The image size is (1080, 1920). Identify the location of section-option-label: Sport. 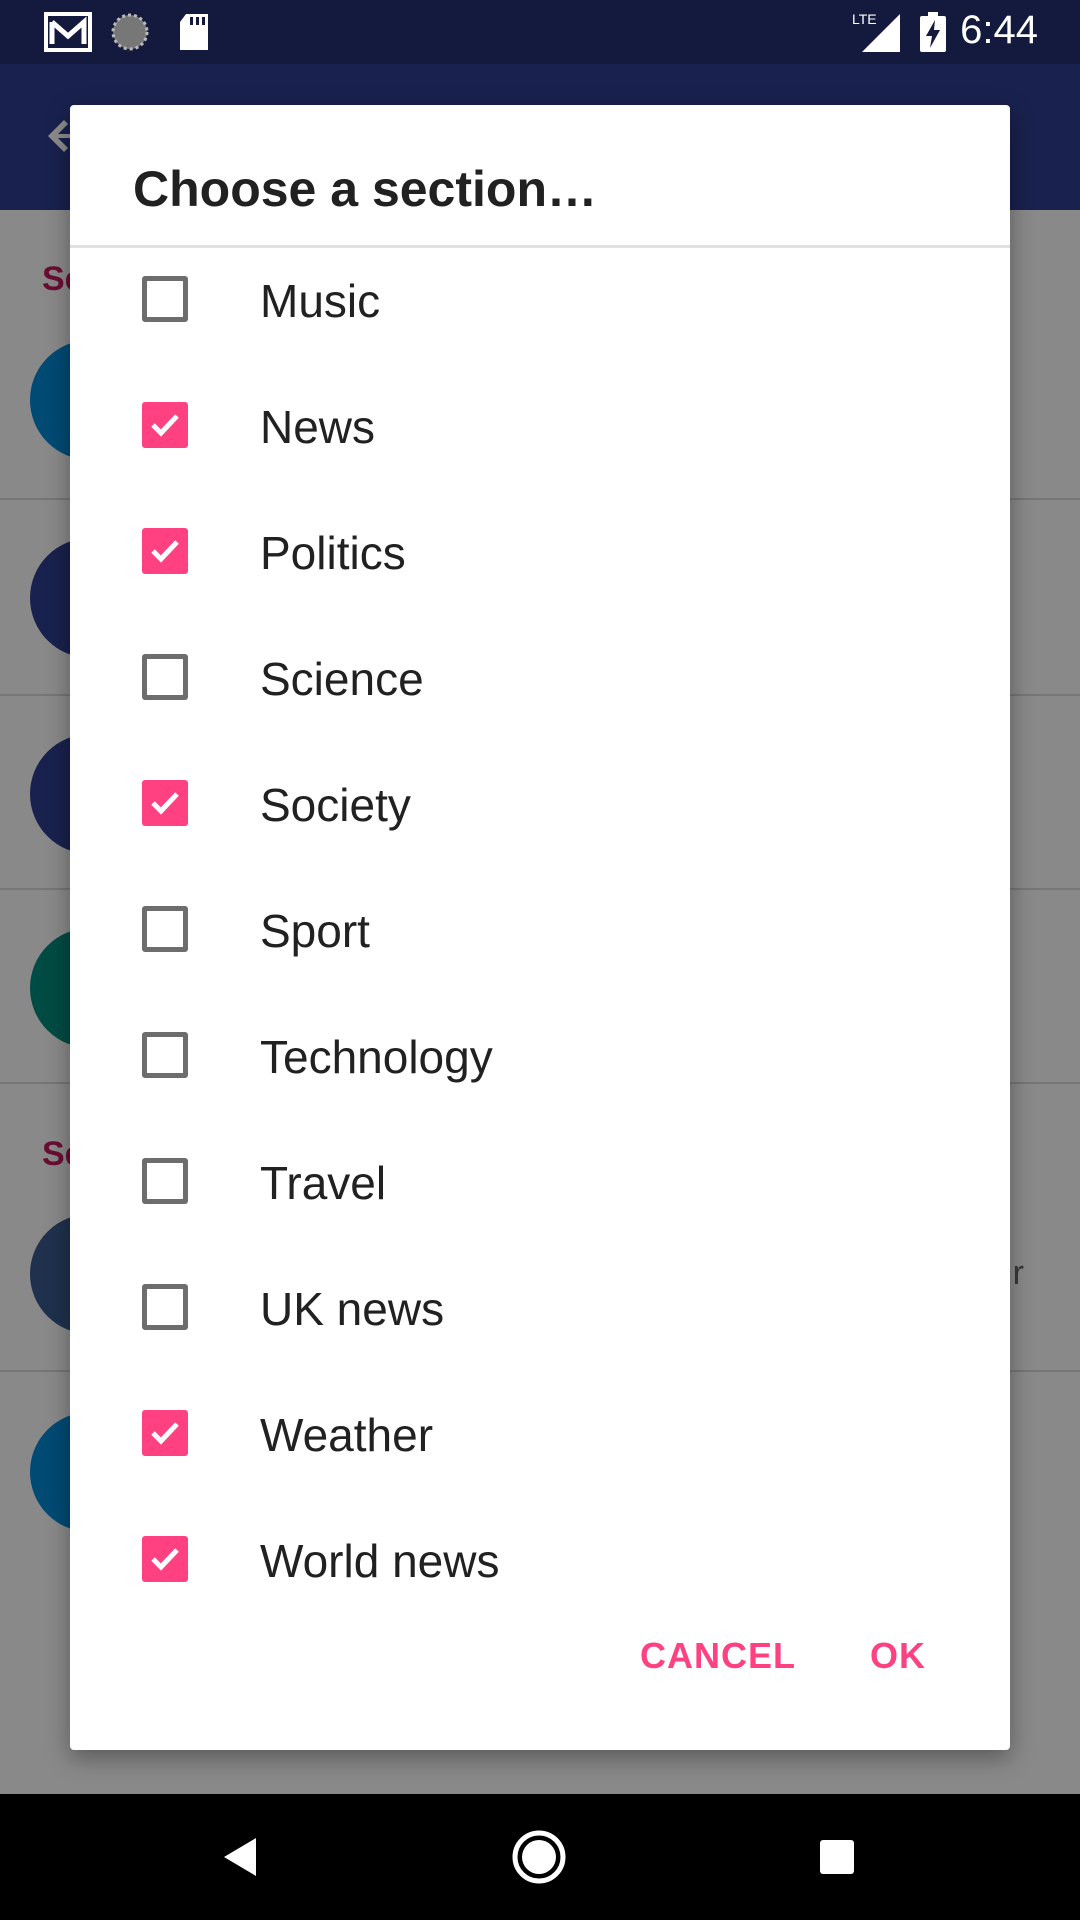
(315, 931).